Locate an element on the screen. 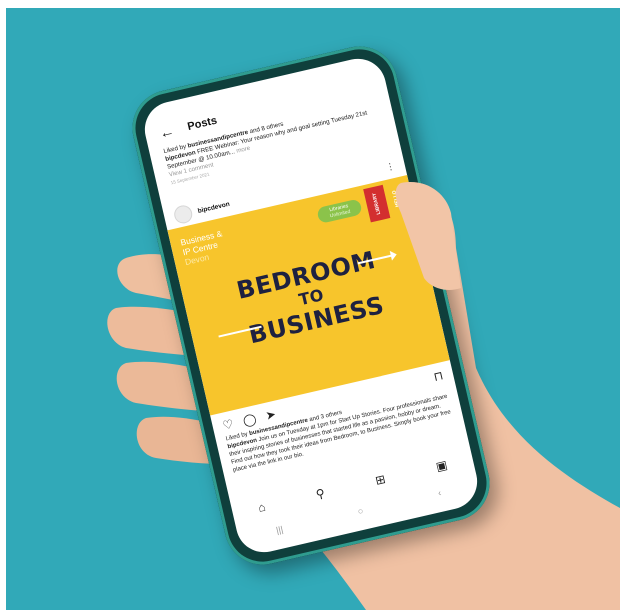 The height and width of the screenshot is (616, 626). home-button: ○ is located at coordinates (361, 511).